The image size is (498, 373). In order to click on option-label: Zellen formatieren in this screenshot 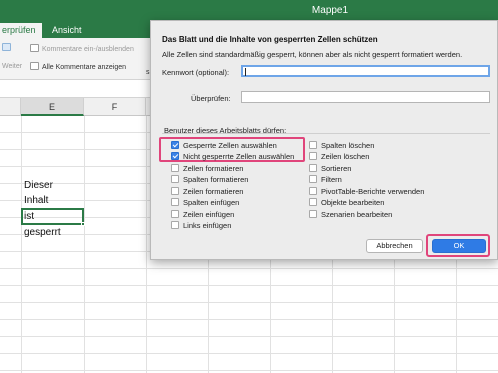, I will do `click(213, 168)`.